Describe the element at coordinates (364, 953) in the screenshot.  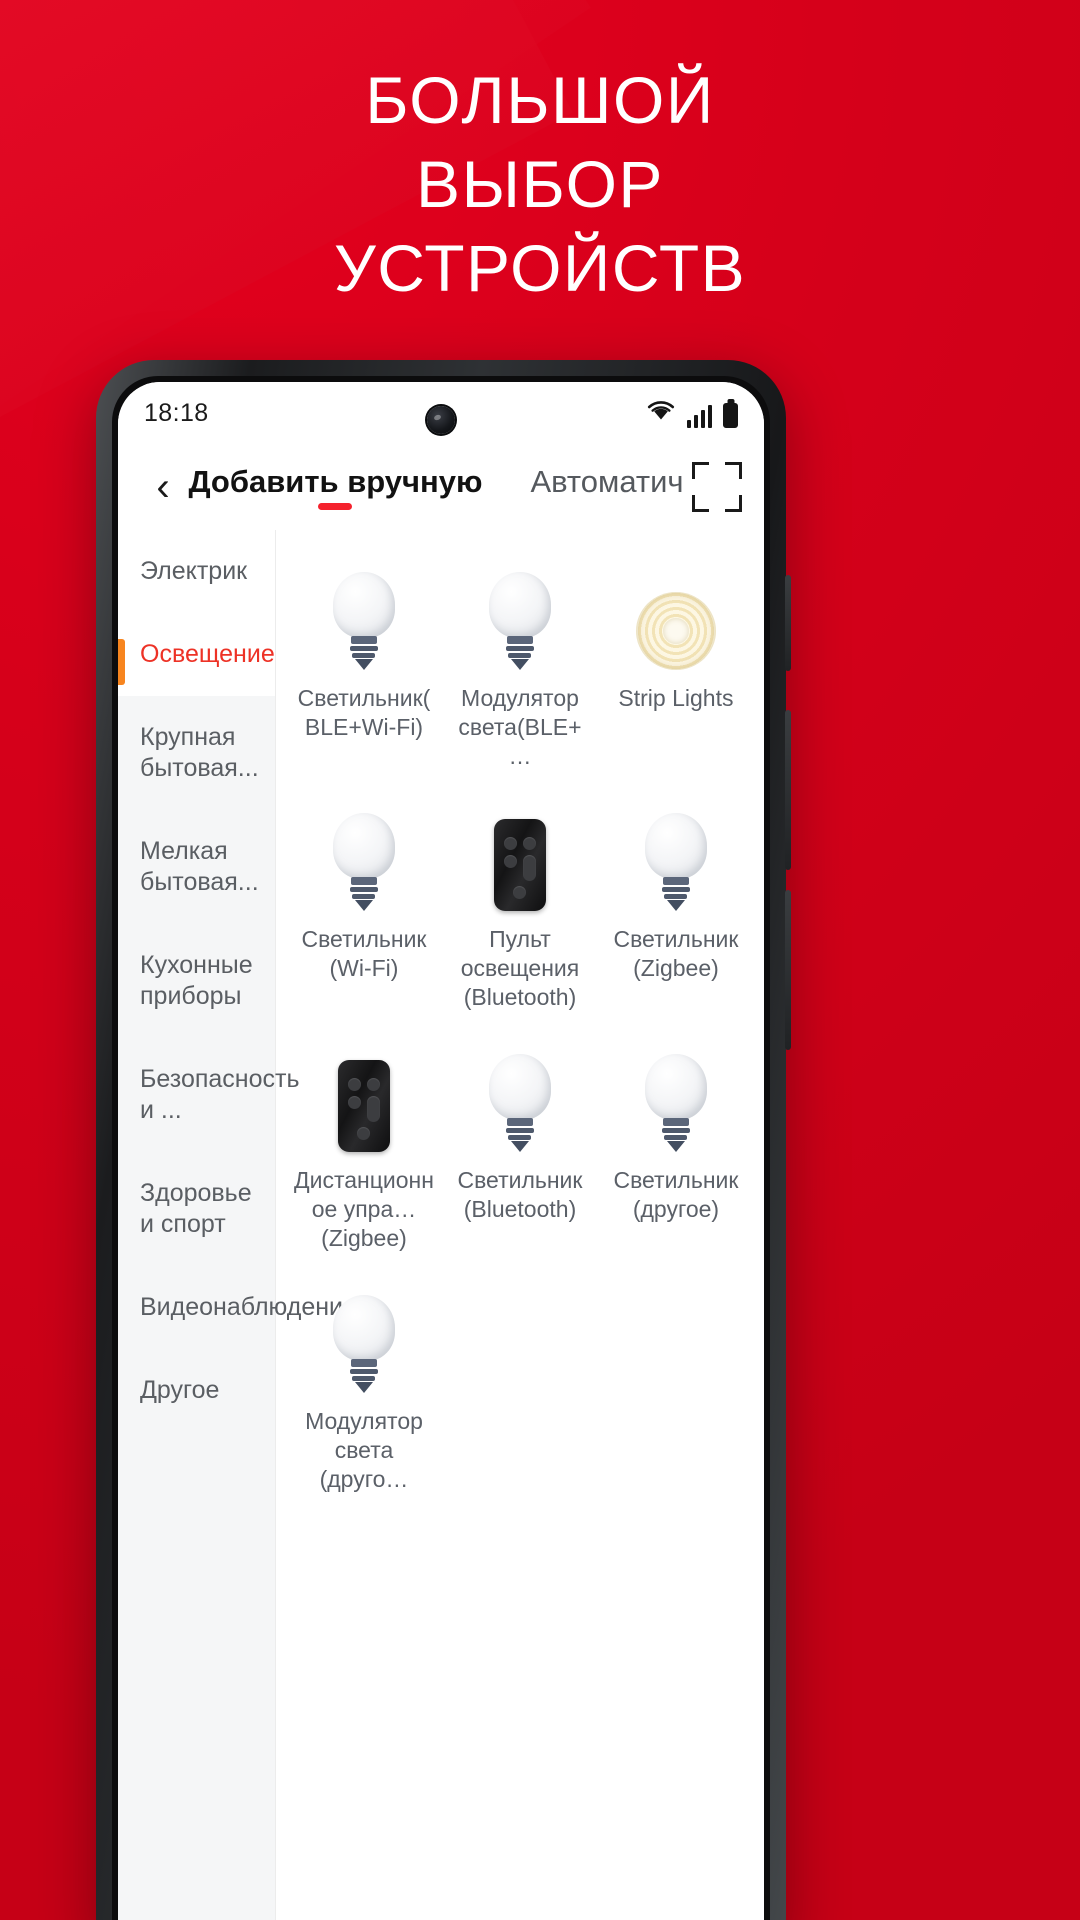
I see `device-tile-label: Светильник (Wi-Fi)` at that location.